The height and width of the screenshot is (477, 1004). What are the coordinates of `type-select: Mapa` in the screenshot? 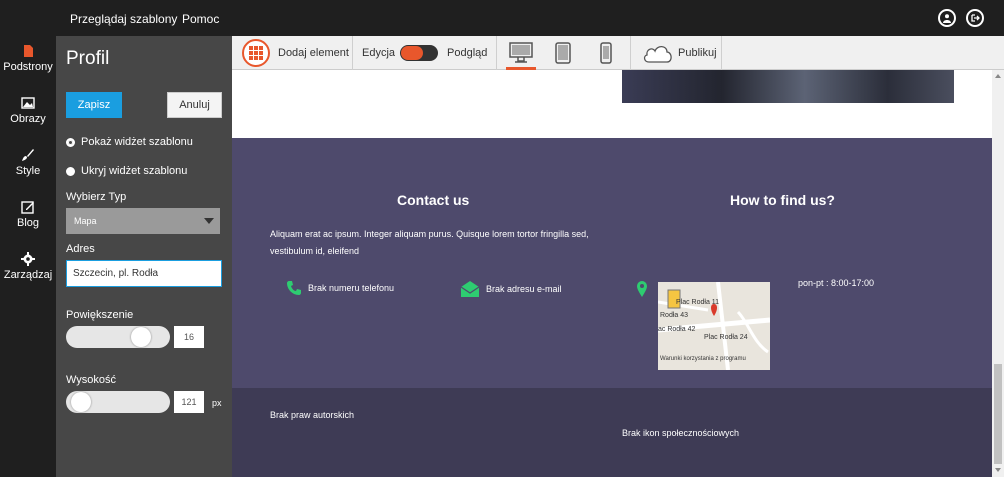 It's located at (143, 221).